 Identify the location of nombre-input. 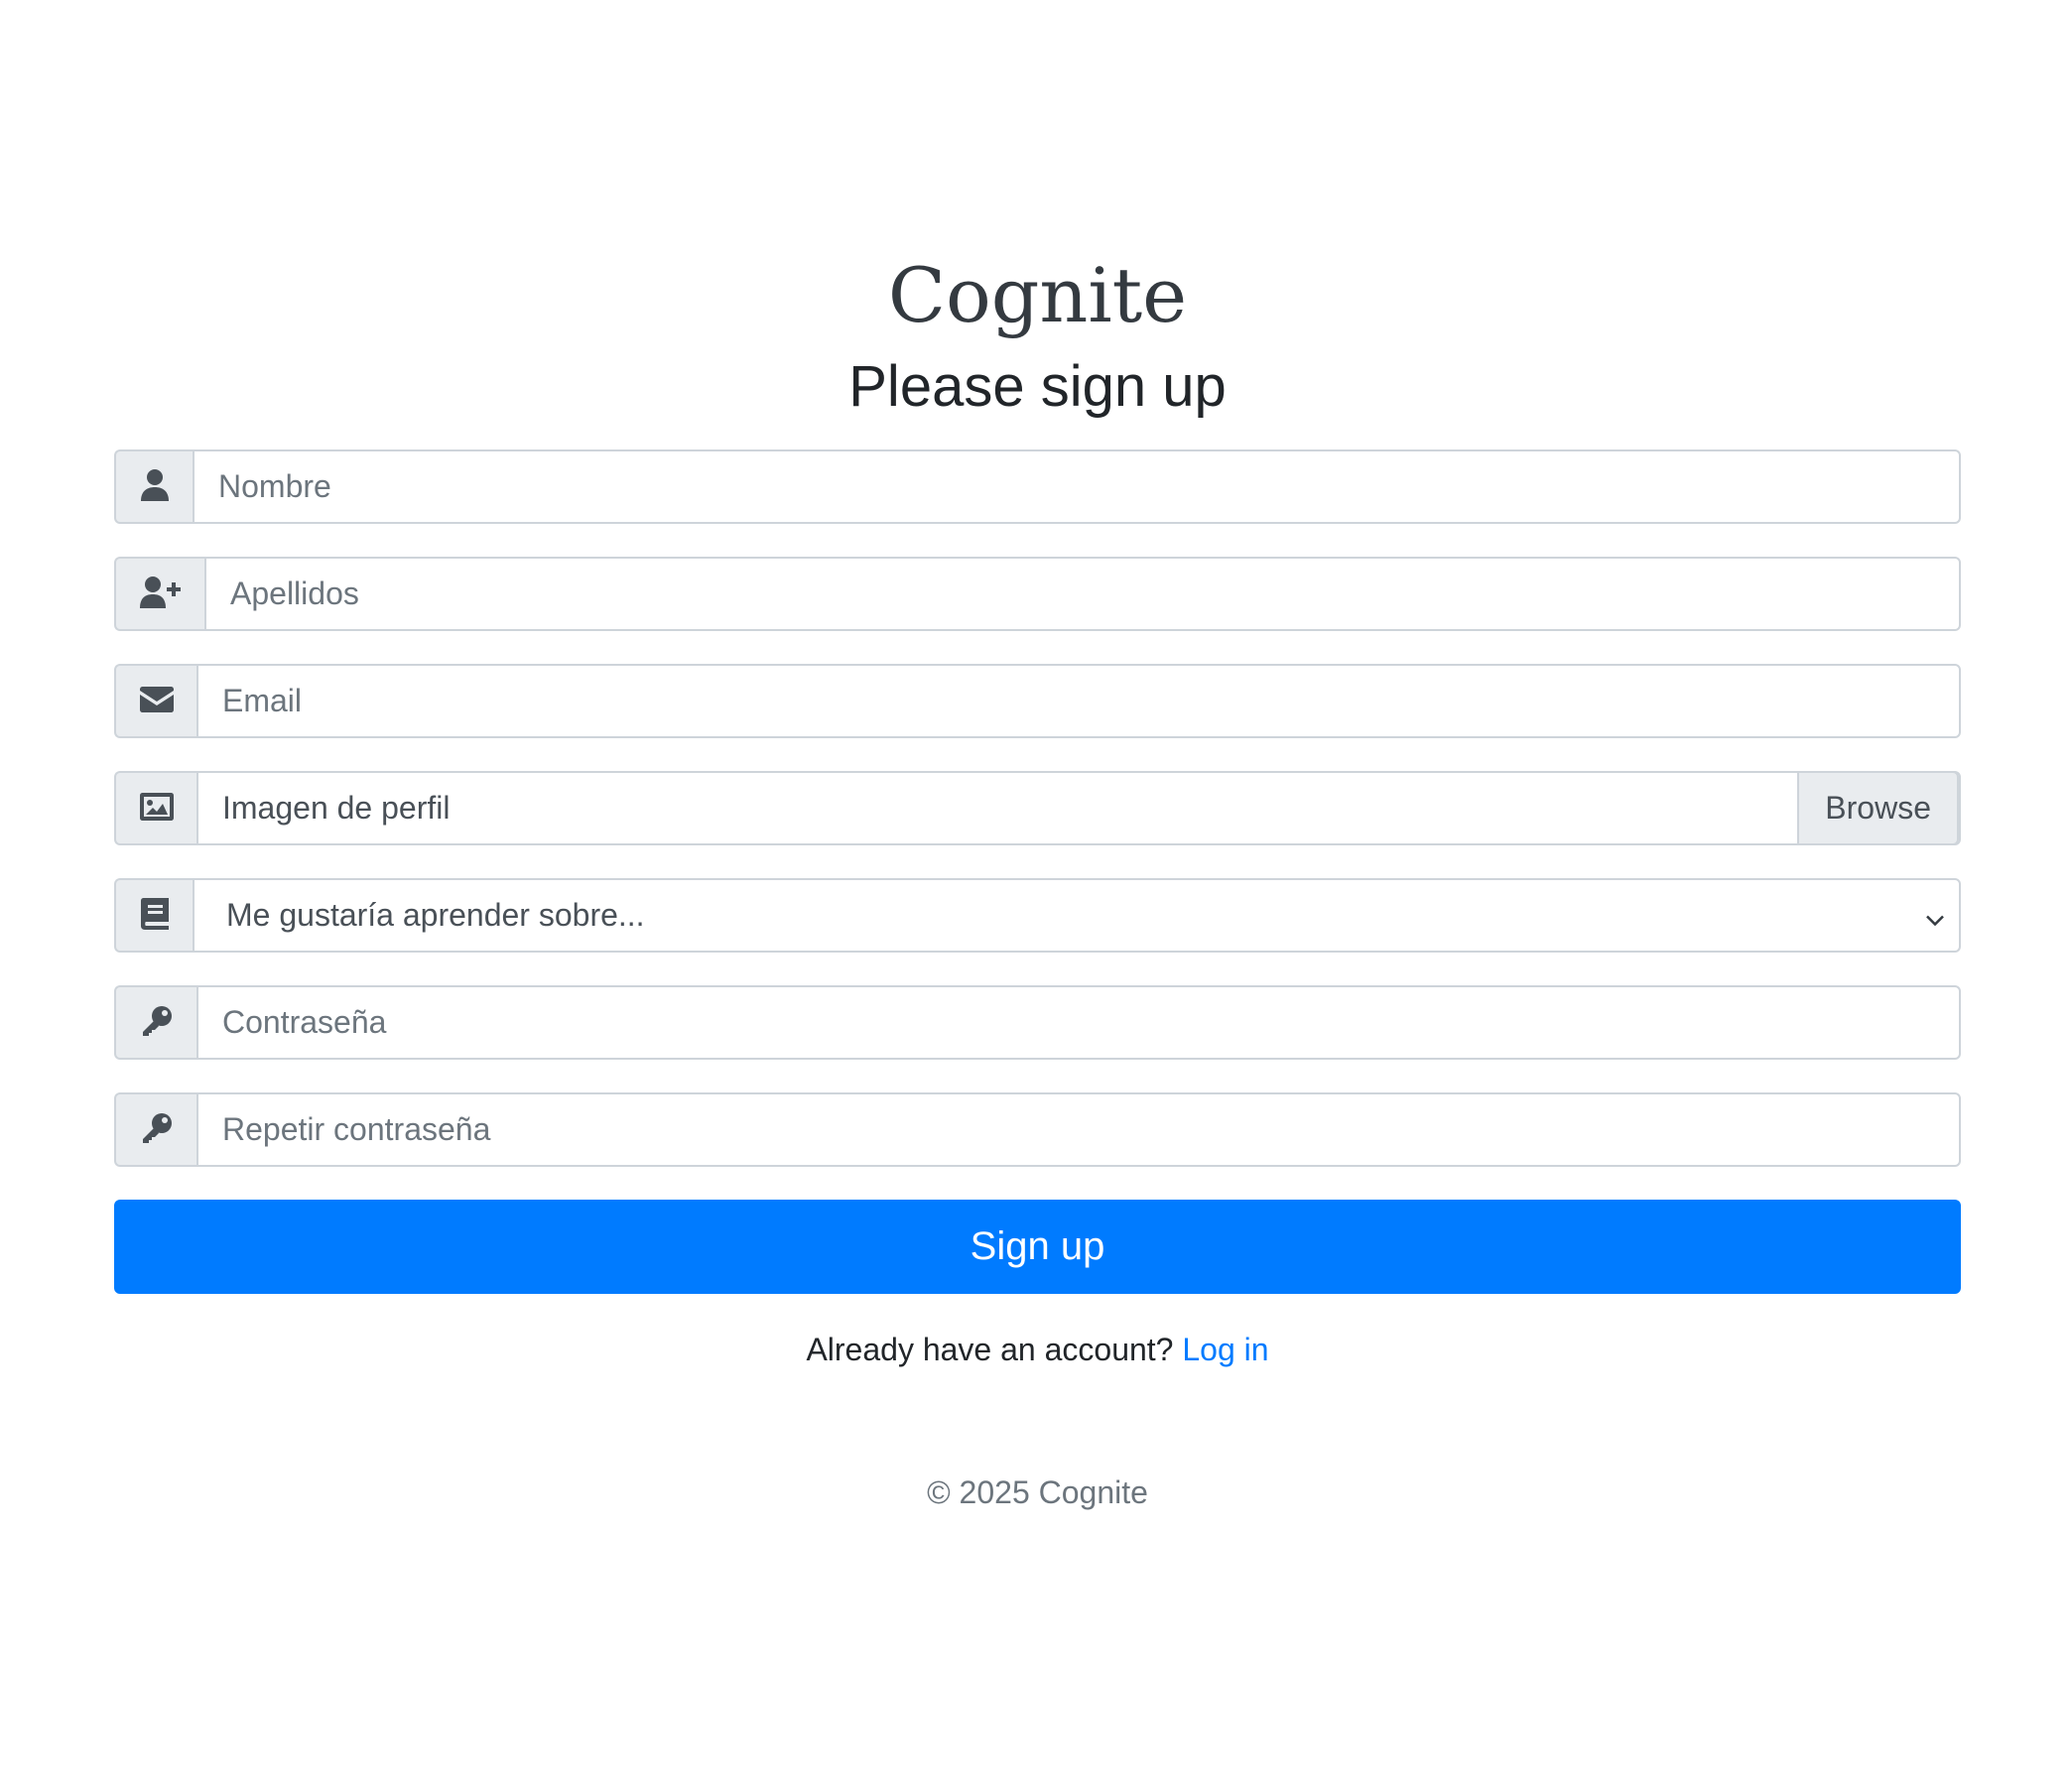
(1088, 486).